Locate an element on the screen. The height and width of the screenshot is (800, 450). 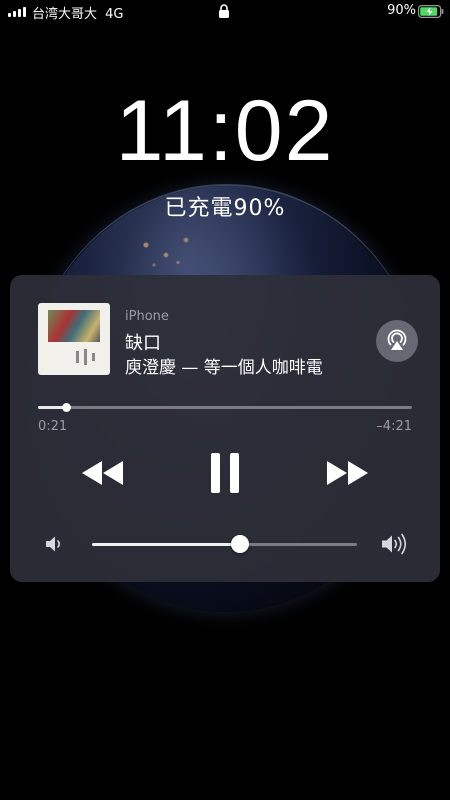
pause-button is located at coordinates (225, 473).